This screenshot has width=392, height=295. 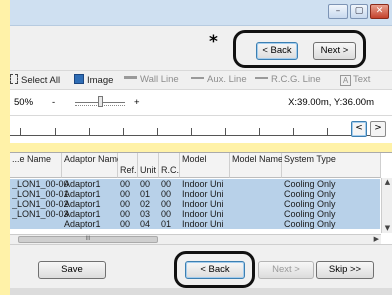 I want to click on cursor-coordinates: X:39.00m, Y:36.00m, so click(x=331, y=102).